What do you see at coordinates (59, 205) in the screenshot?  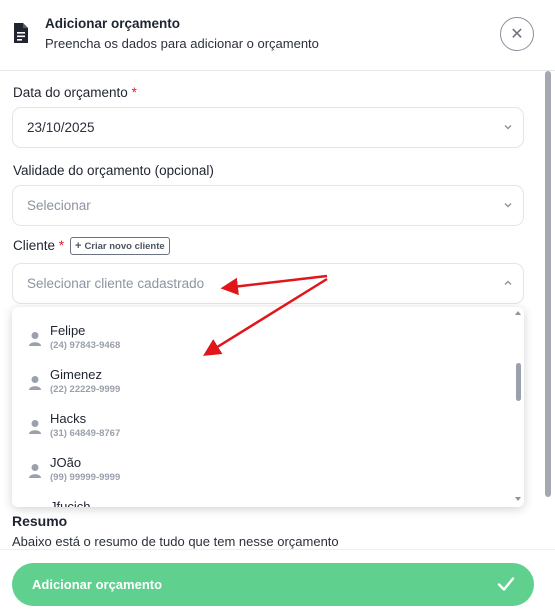 I see `validity-placeholder: Selecionar` at bounding box center [59, 205].